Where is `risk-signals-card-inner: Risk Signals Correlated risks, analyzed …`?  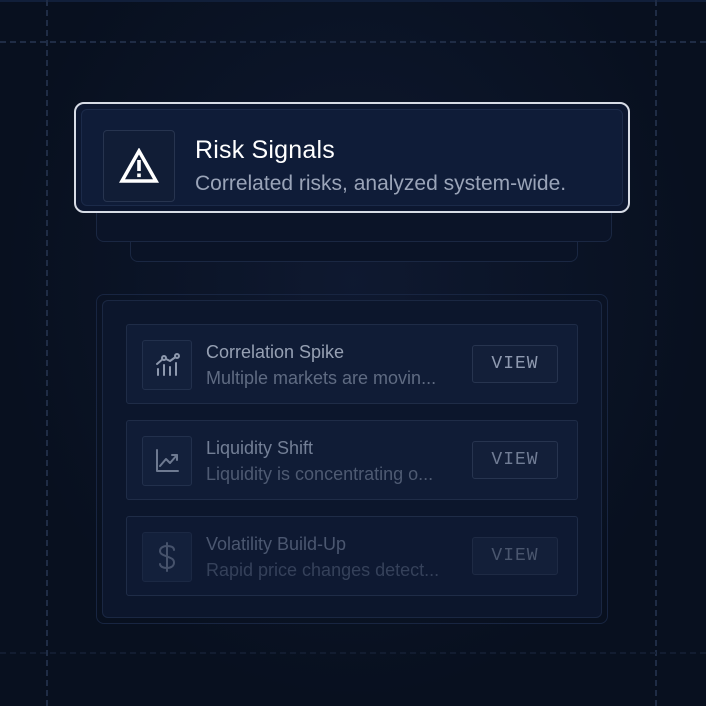
risk-signals-card-inner: Risk Signals Correlated risks, analyzed … is located at coordinates (352, 157).